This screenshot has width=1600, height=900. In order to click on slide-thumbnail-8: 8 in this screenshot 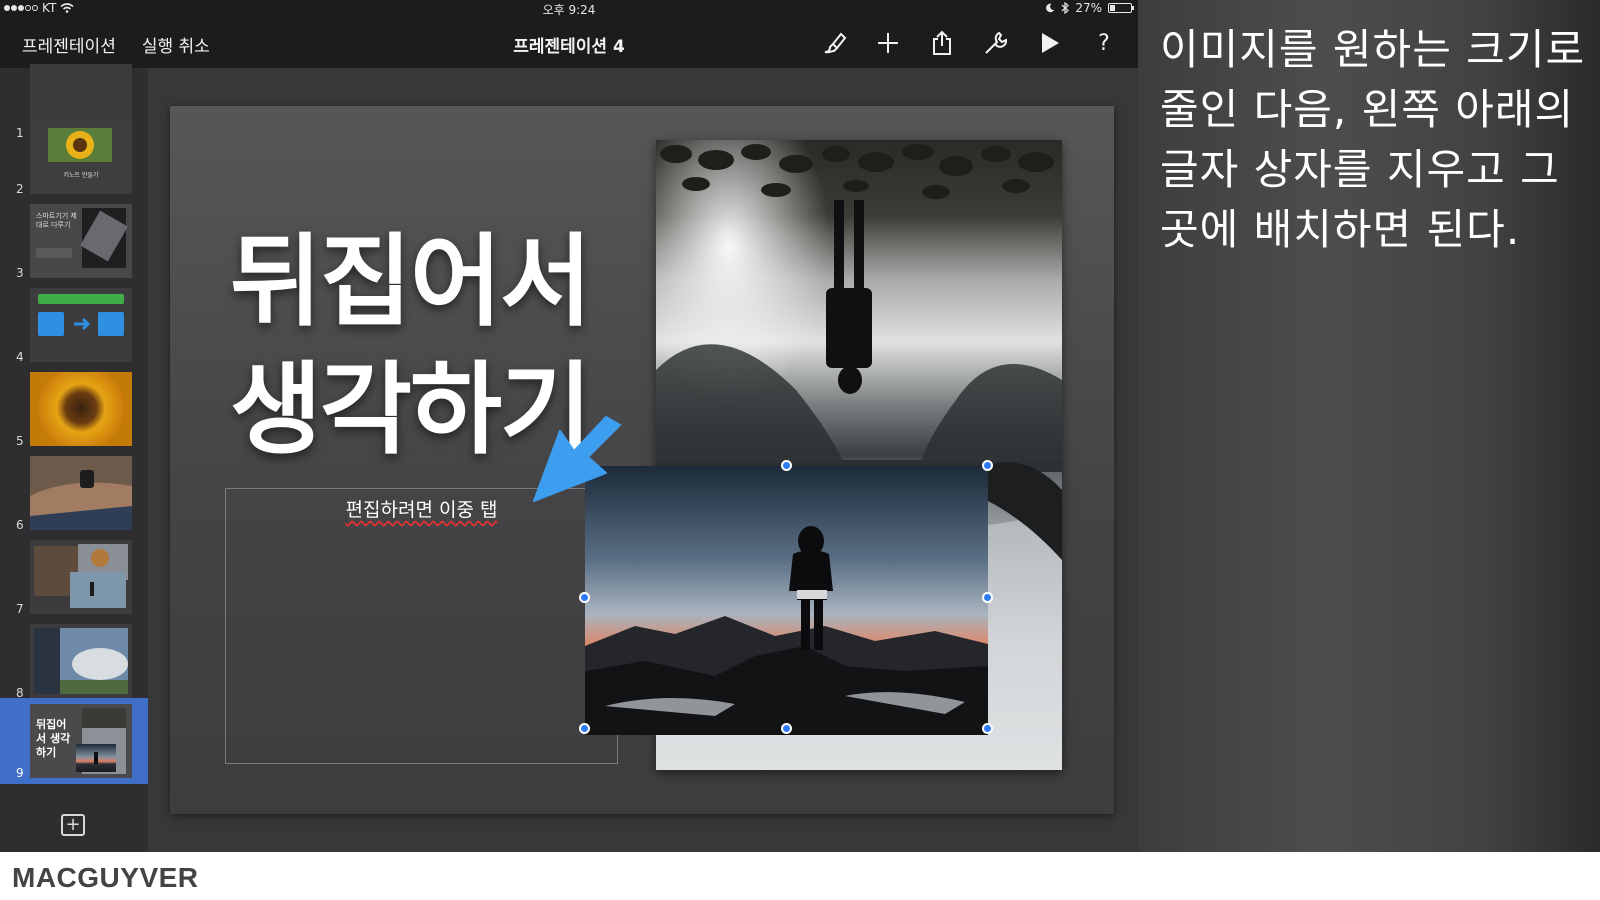, I will do `click(74, 661)`.